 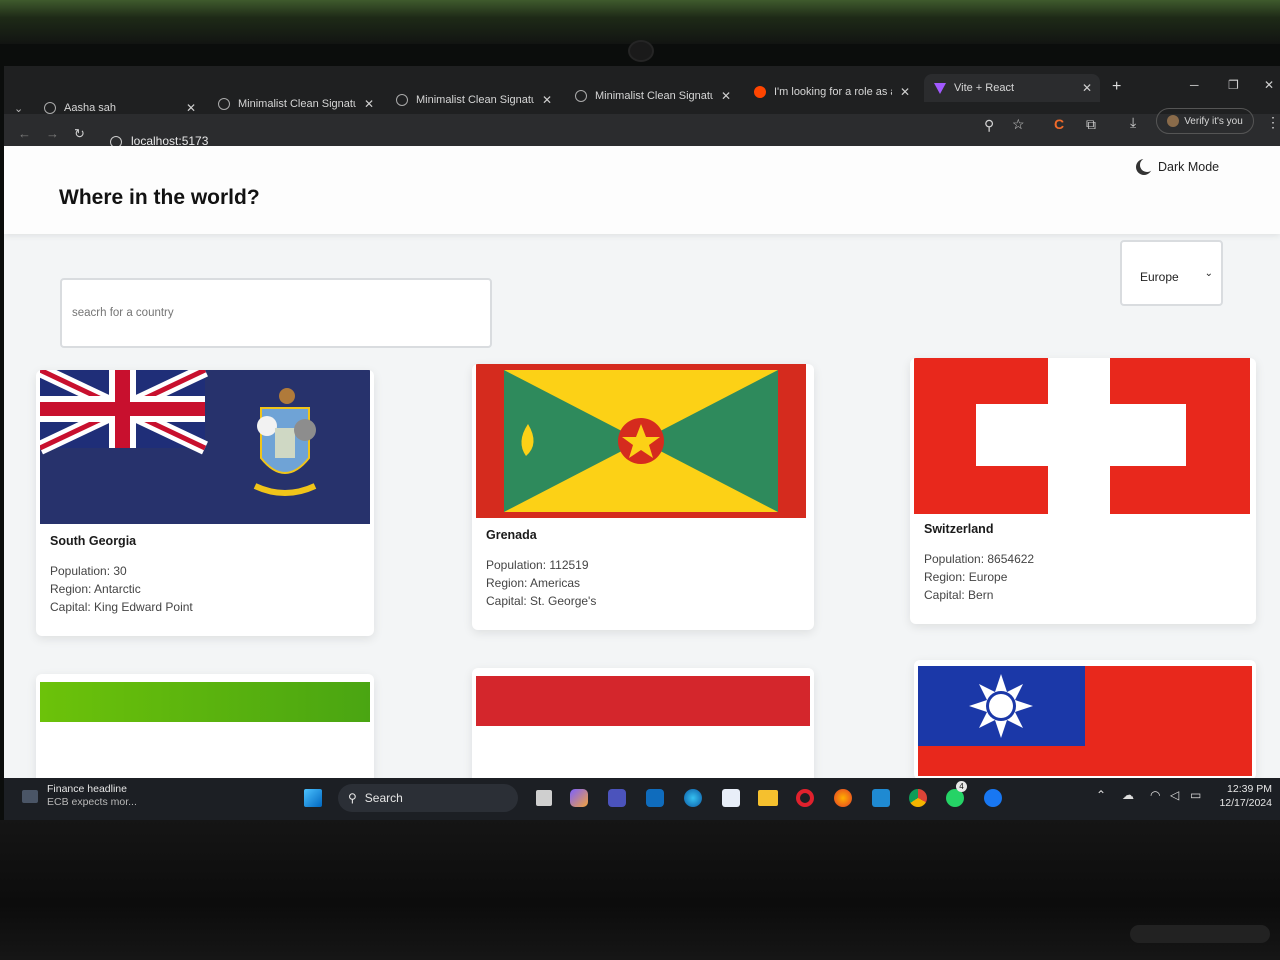 I want to click on menu-icon: ⋮, so click(x=1273, y=122).